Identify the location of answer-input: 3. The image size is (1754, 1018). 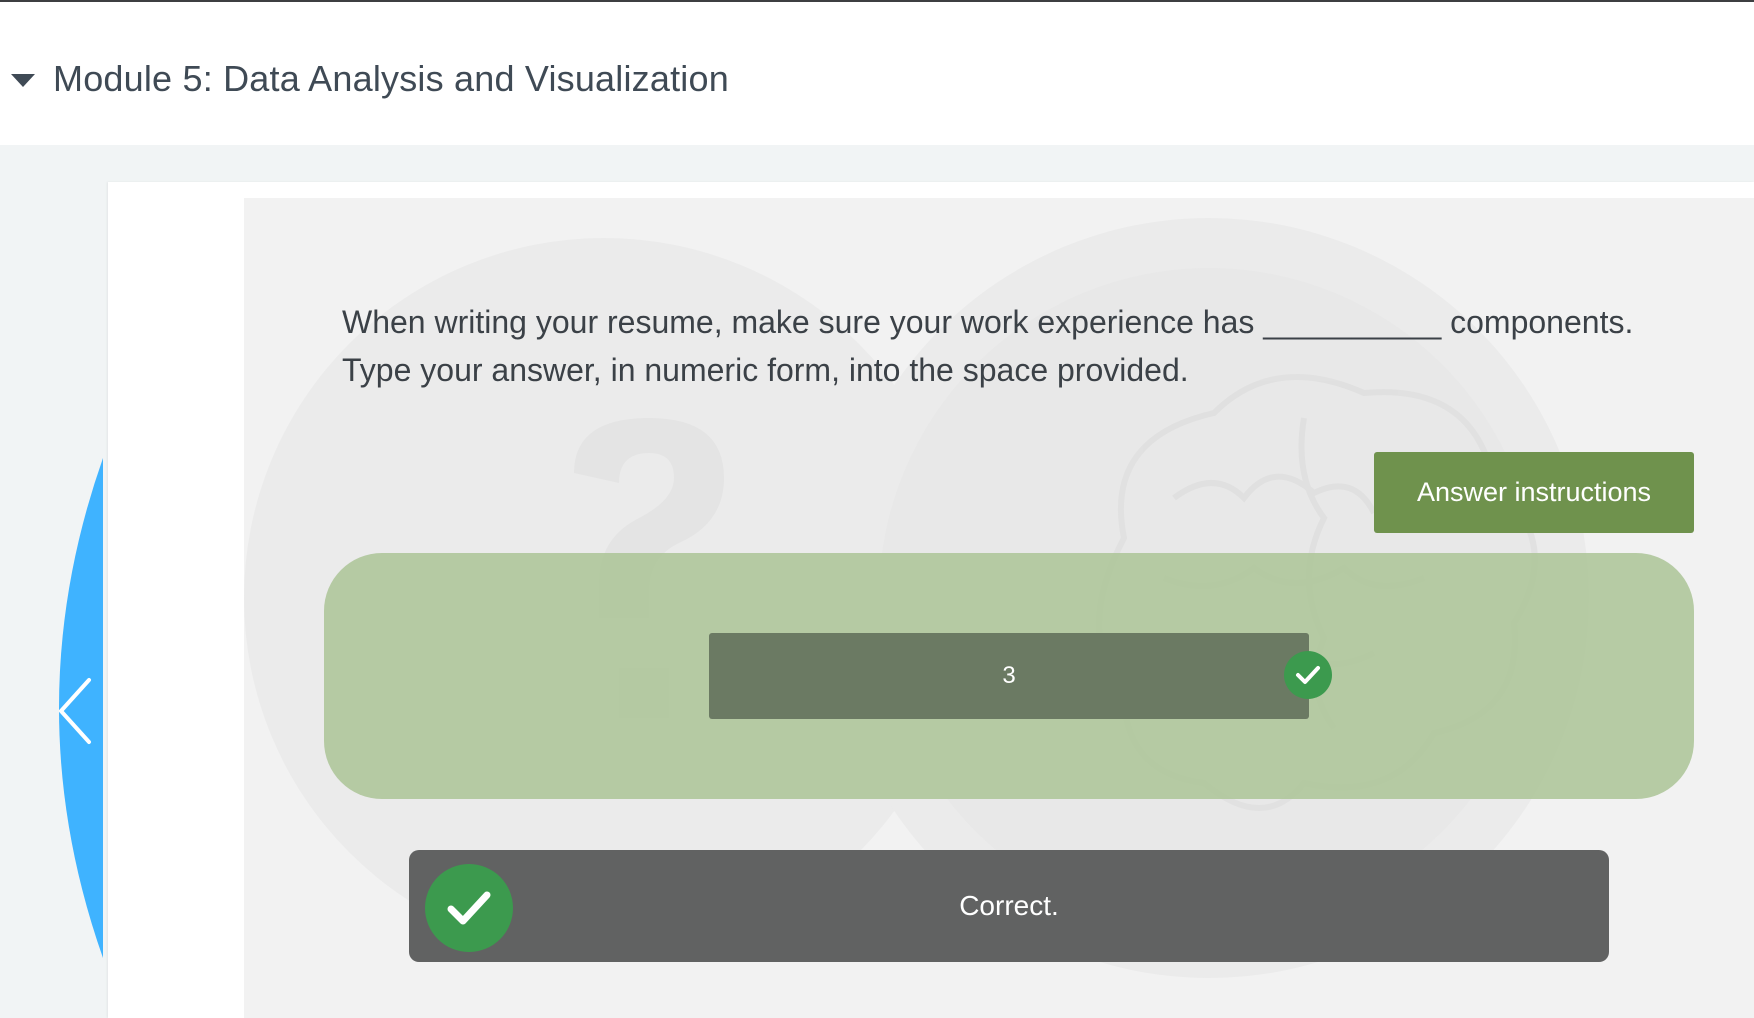
(1009, 676).